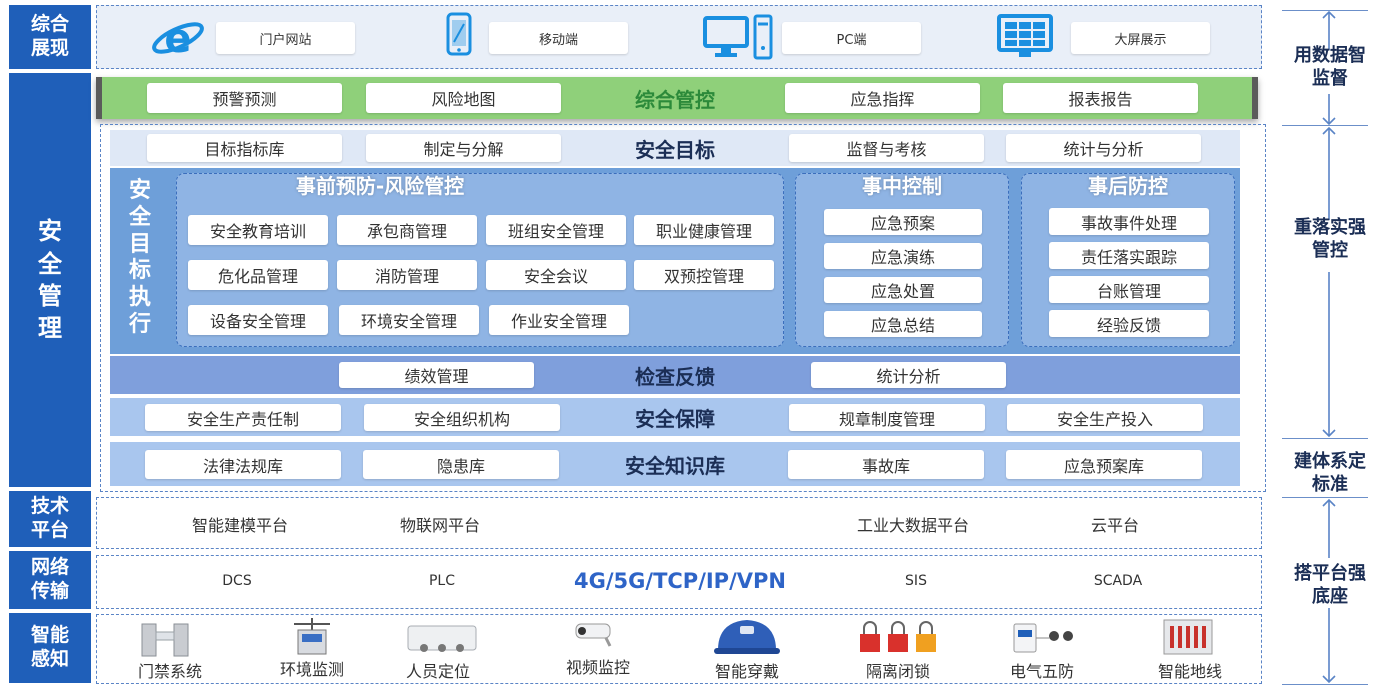 This screenshot has width=1381, height=688. What do you see at coordinates (239, 525) in the screenshot?
I see `tech-item: 智能建模平台` at bounding box center [239, 525].